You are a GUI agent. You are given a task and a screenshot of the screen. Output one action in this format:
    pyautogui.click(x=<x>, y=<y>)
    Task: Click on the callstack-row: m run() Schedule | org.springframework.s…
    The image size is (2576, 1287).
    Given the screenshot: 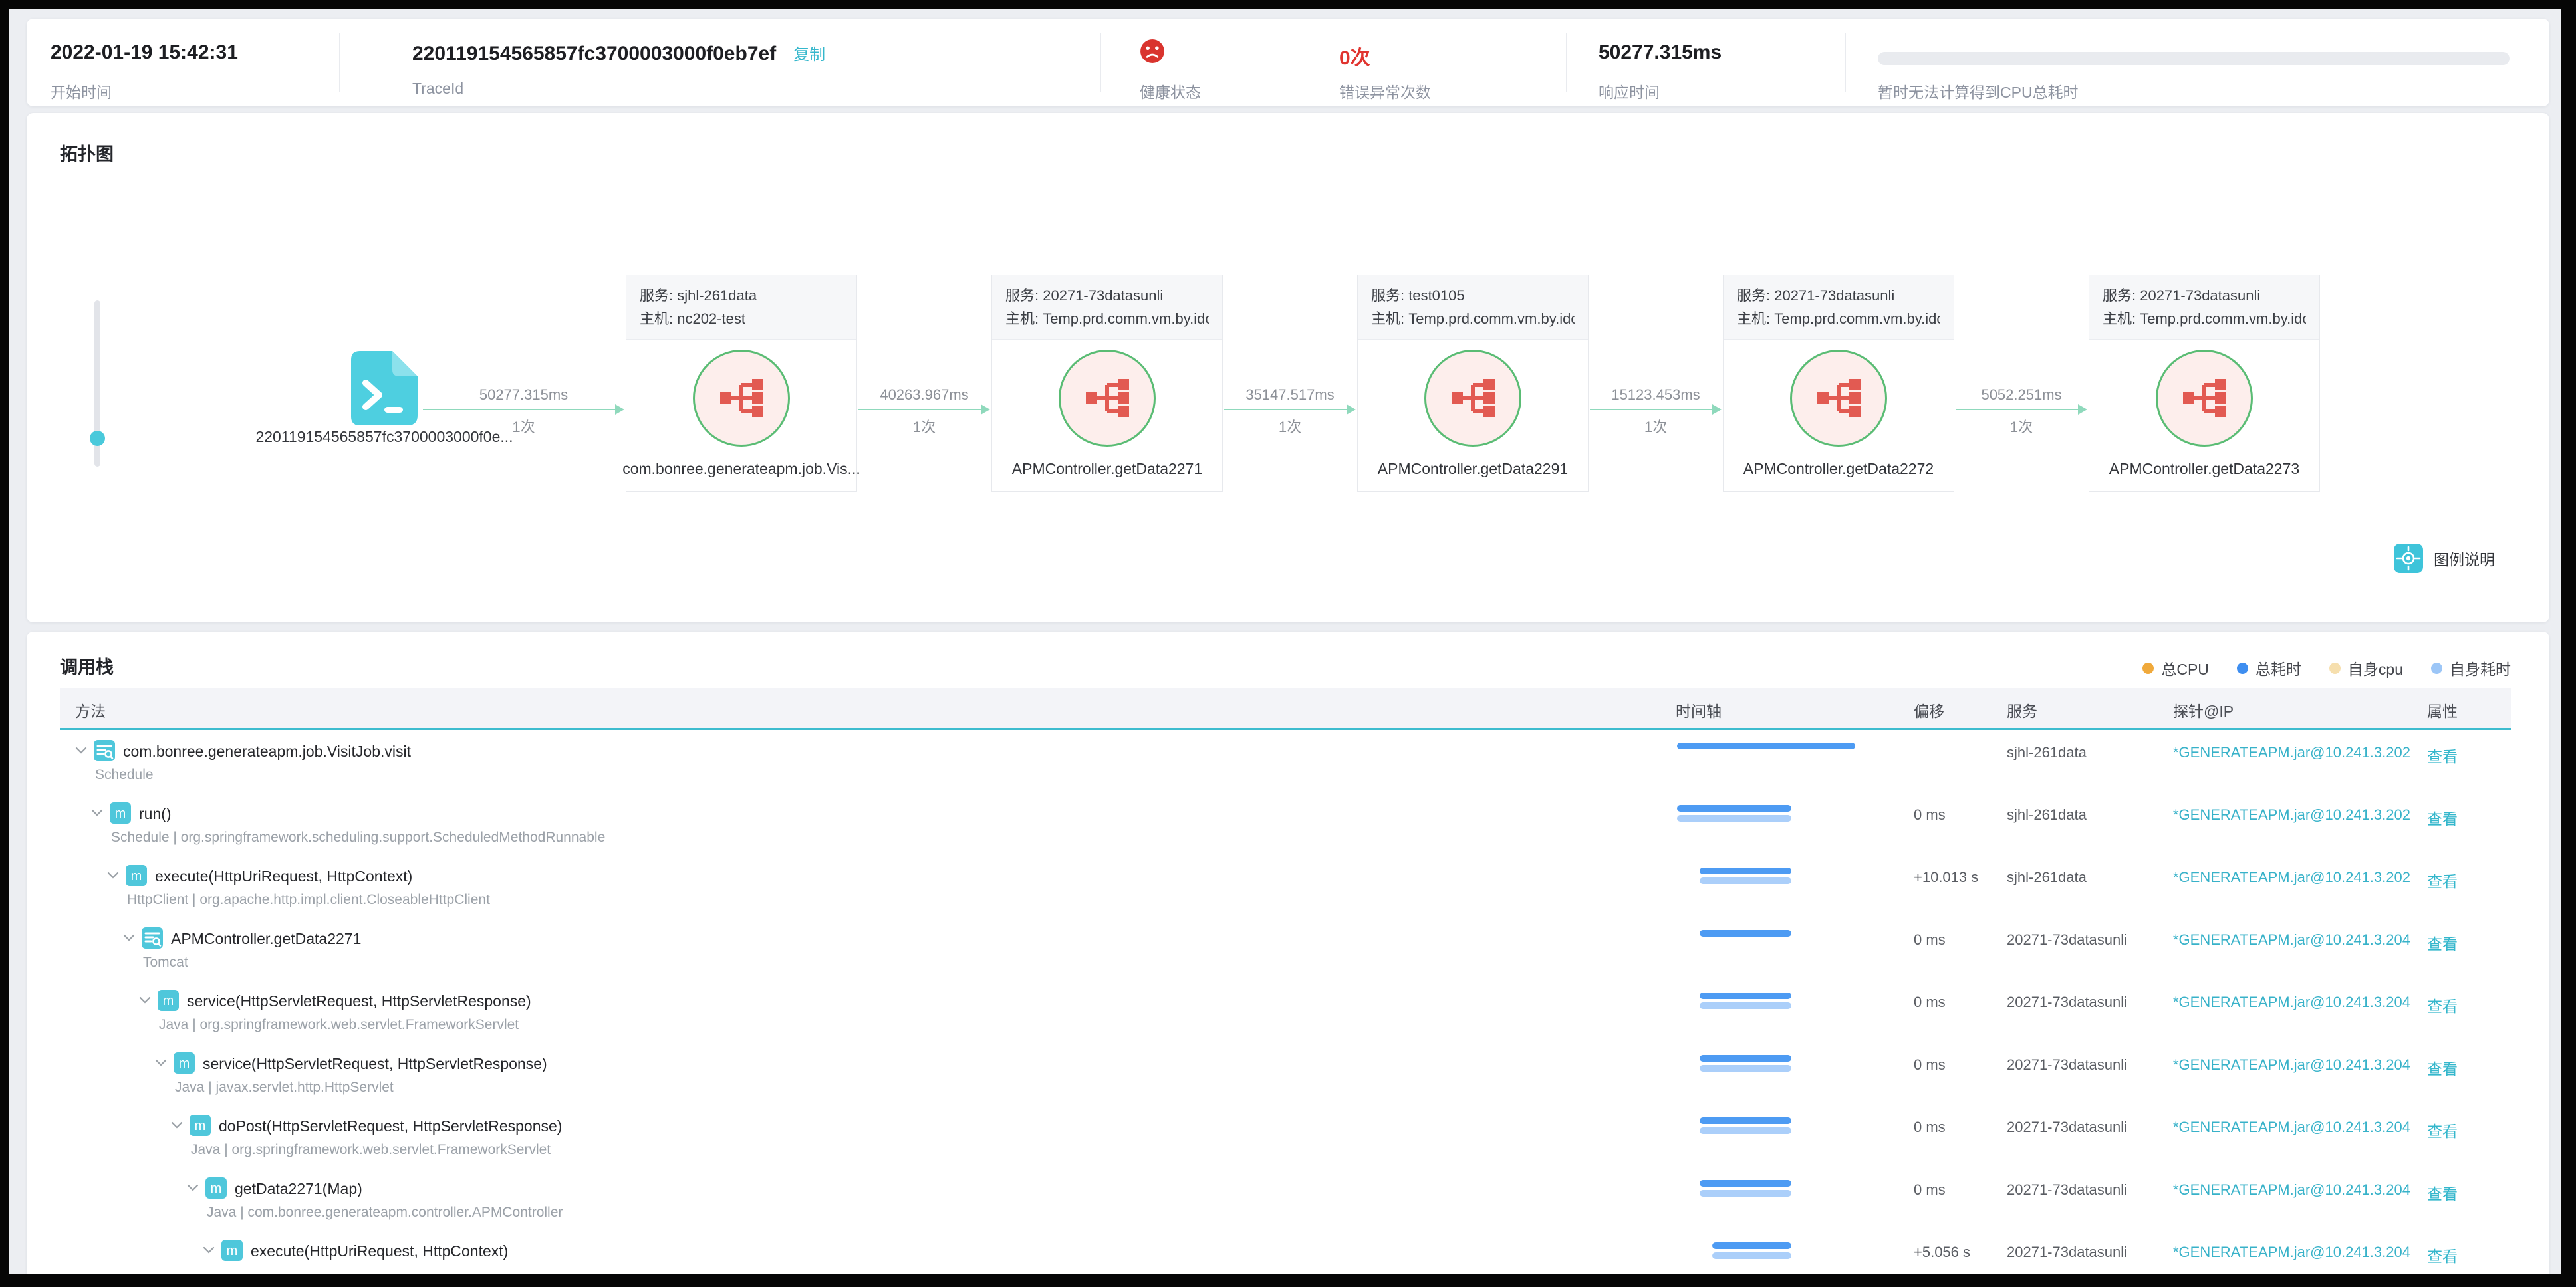 What is the action you would take?
    pyautogui.click(x=1285, y=834)
    